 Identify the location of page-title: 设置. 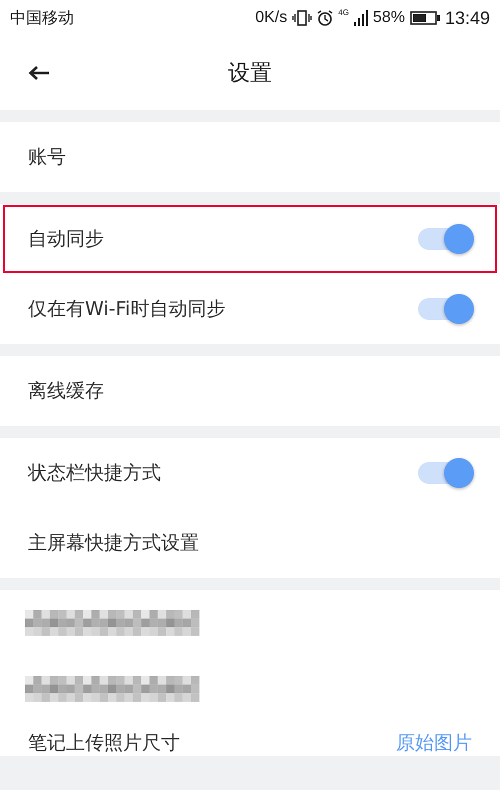
(250, 73).